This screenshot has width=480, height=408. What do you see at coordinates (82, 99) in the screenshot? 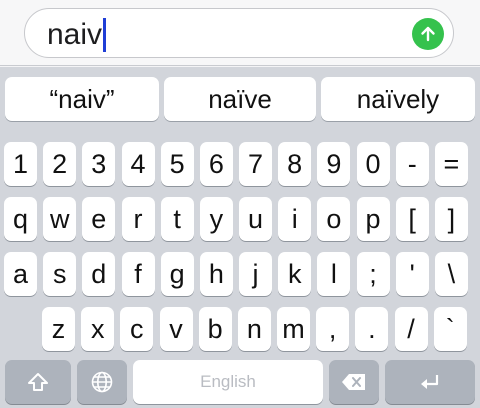
I see `suggestion-literal: “naiv”` at bounding box center [82, 99].